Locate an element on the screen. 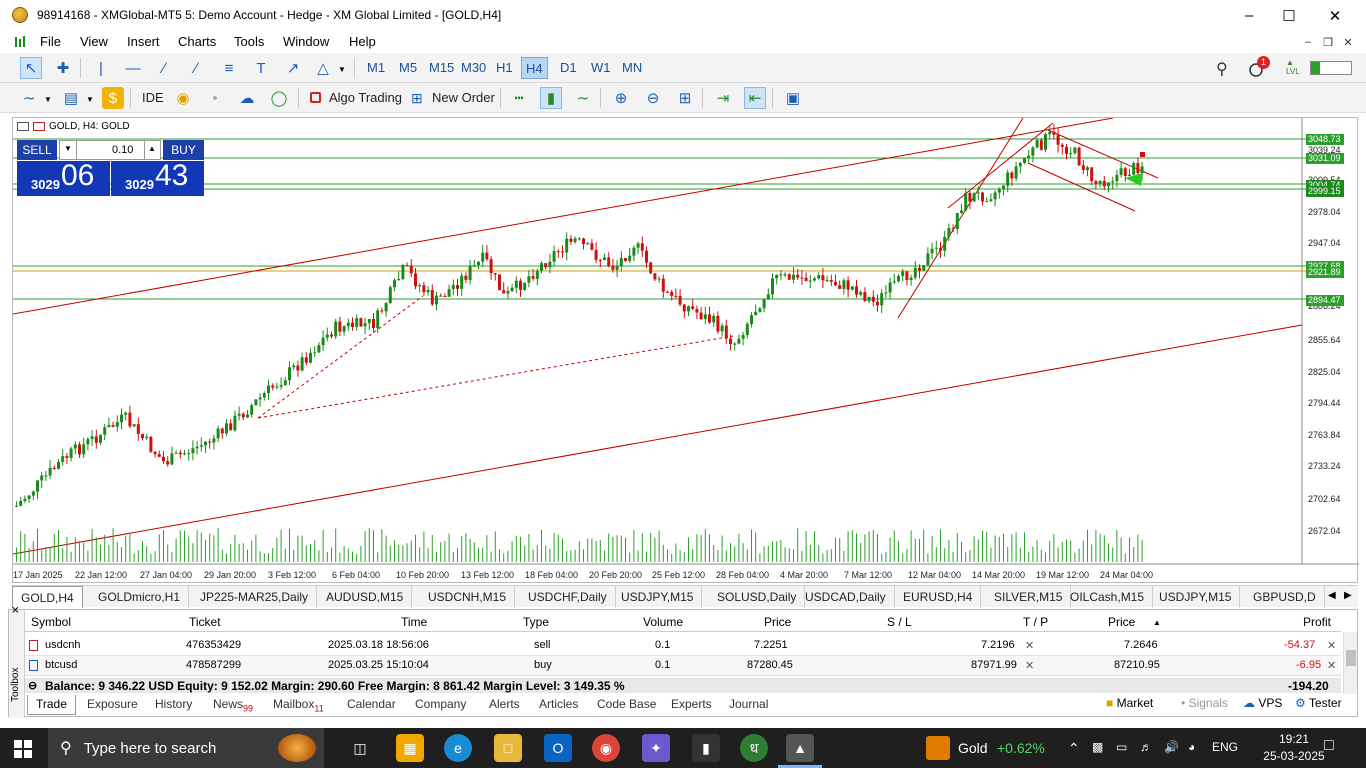  indicators-icon: ▤ is located at coordinates (71, 98).